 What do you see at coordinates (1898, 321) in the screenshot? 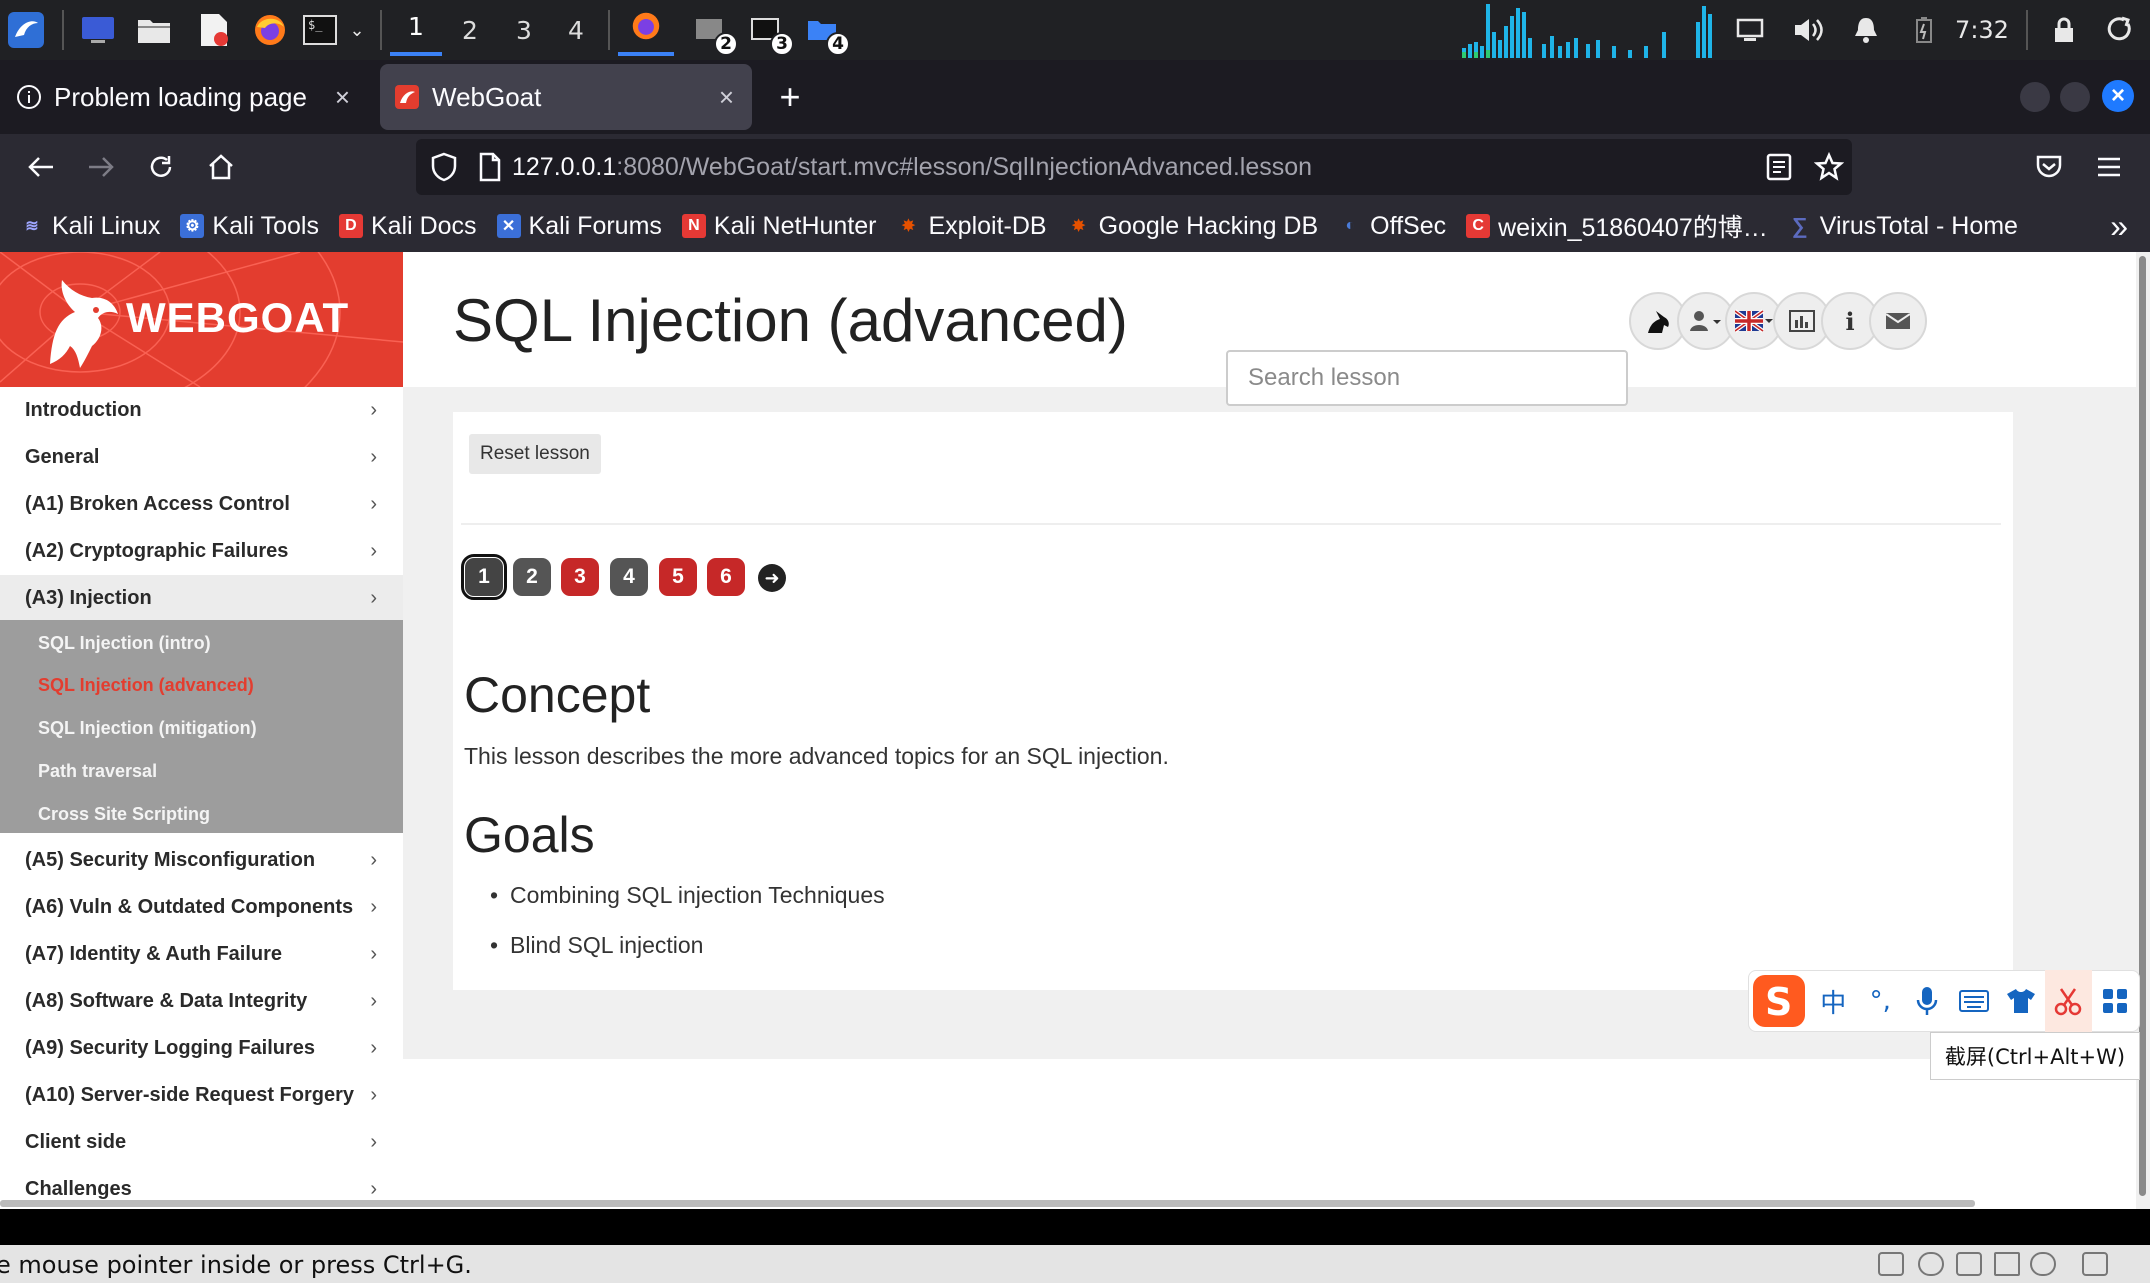
I see `contact-button` at bounding box center [1898, 321].